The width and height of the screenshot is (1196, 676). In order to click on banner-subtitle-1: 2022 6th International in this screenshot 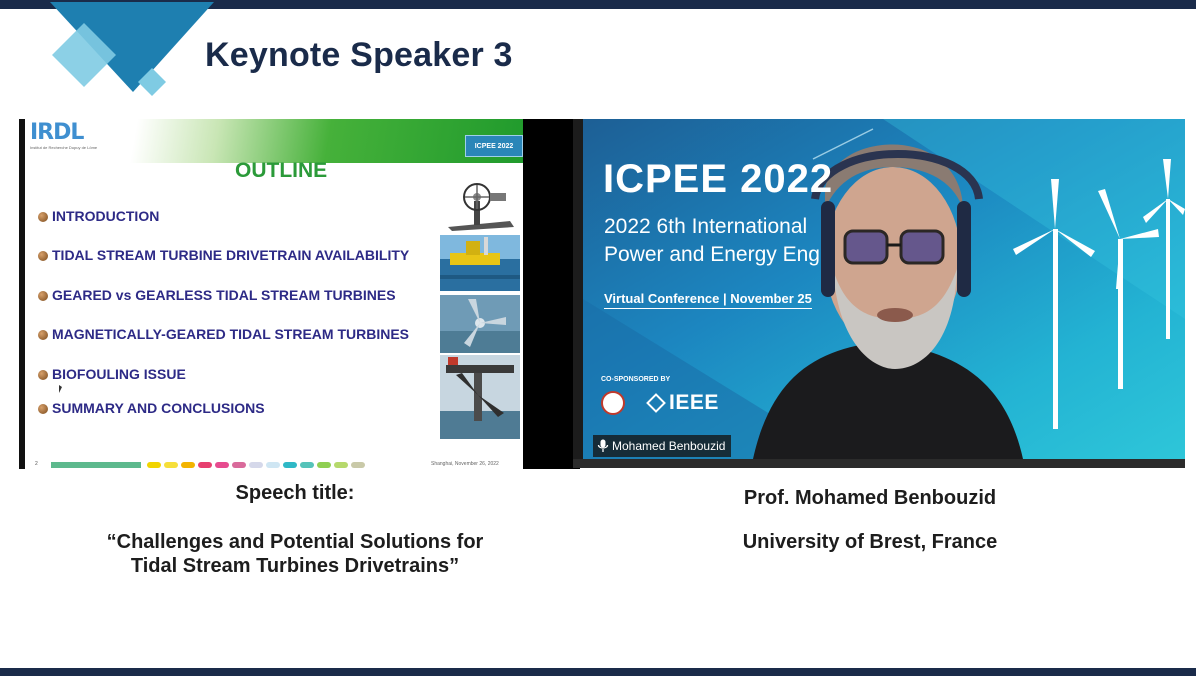, I will do `click(706, 226)`.